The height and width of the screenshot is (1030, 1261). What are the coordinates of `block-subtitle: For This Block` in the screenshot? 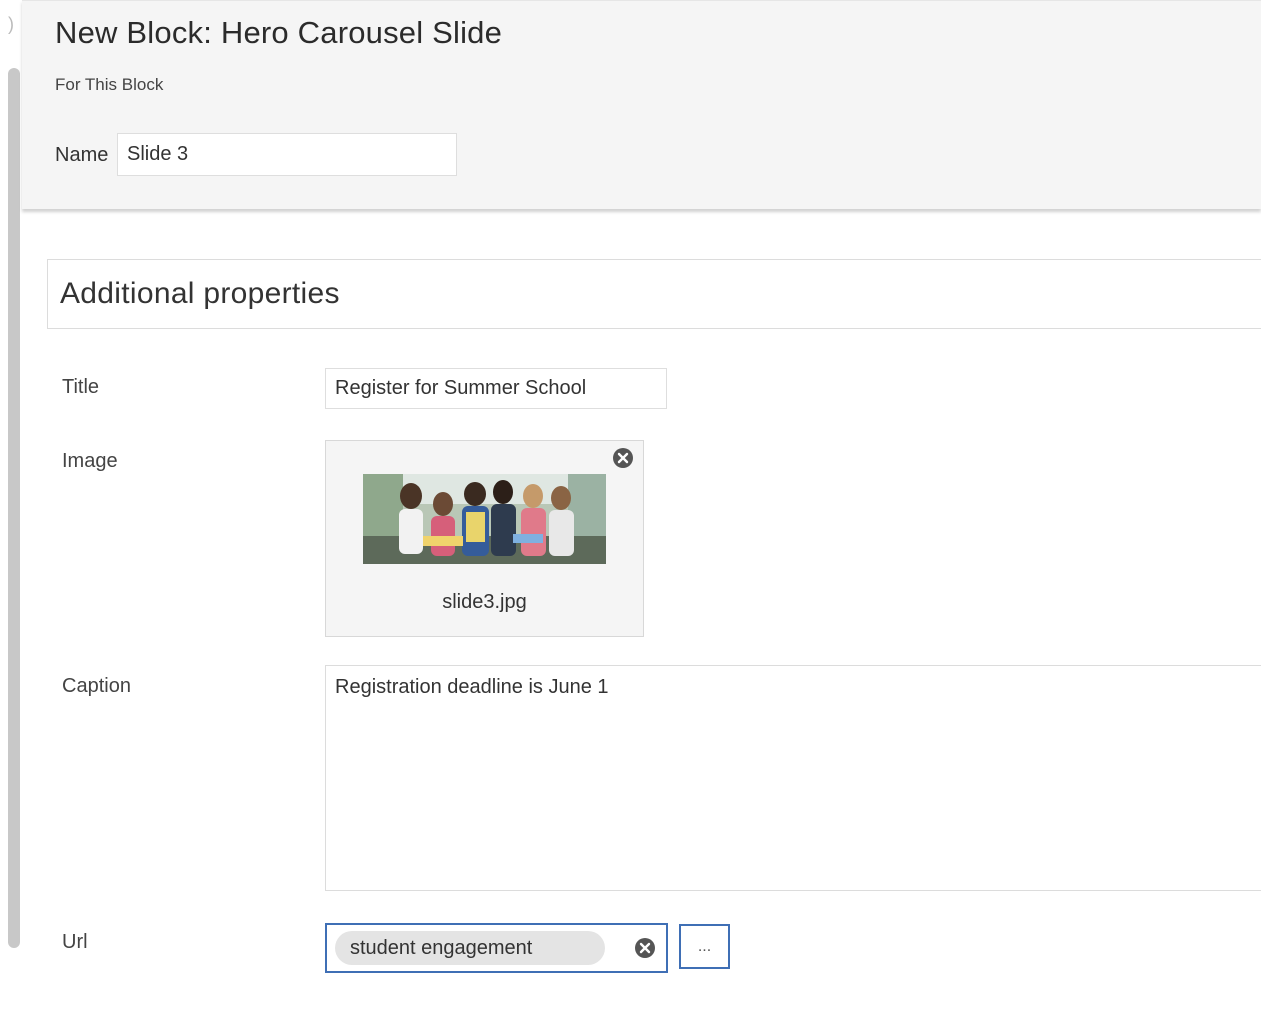 It's located at (109, 84).